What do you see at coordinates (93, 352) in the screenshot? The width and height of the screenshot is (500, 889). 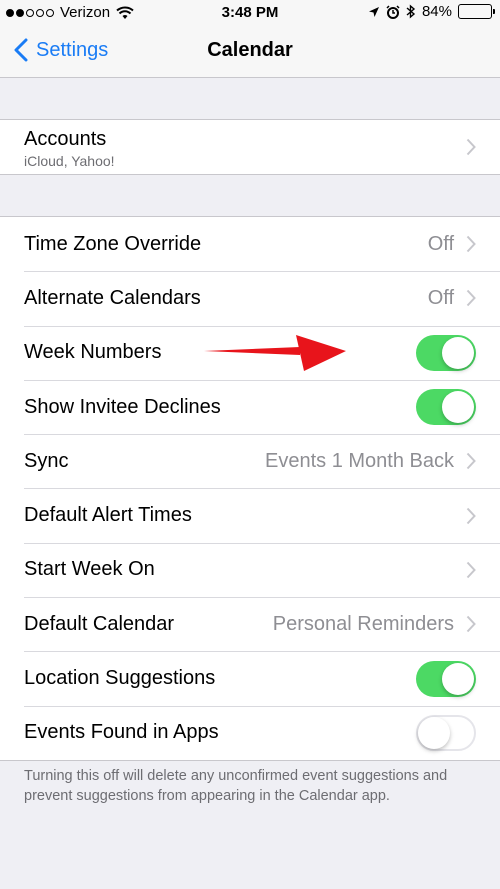 I see `setting-label: Week Numbers` at bounding box center [93, 352].